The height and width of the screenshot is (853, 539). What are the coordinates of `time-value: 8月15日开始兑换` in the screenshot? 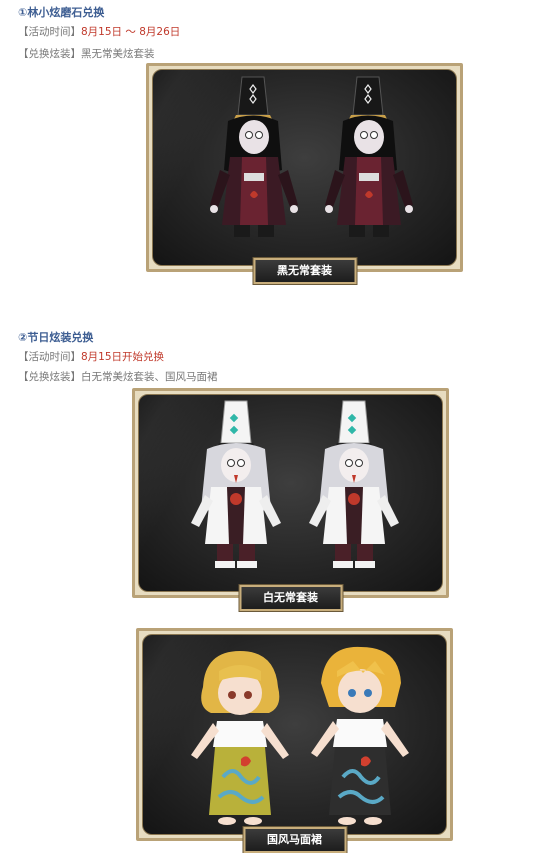 It's located at (123, 357).